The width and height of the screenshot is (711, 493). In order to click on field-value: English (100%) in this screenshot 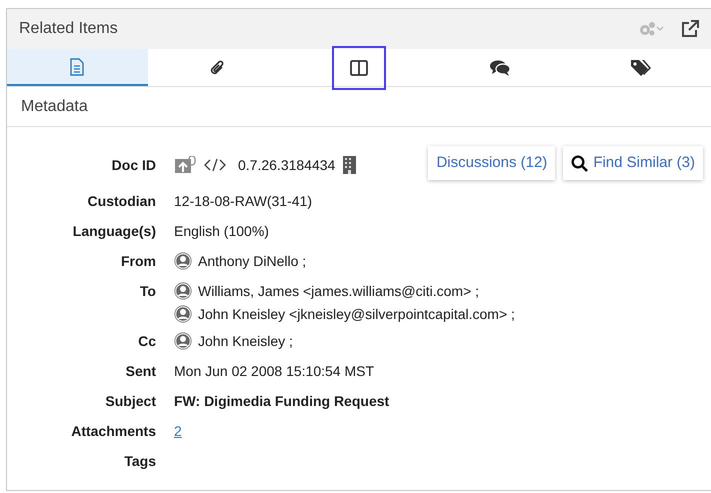, I will do `click(221, 231)`.